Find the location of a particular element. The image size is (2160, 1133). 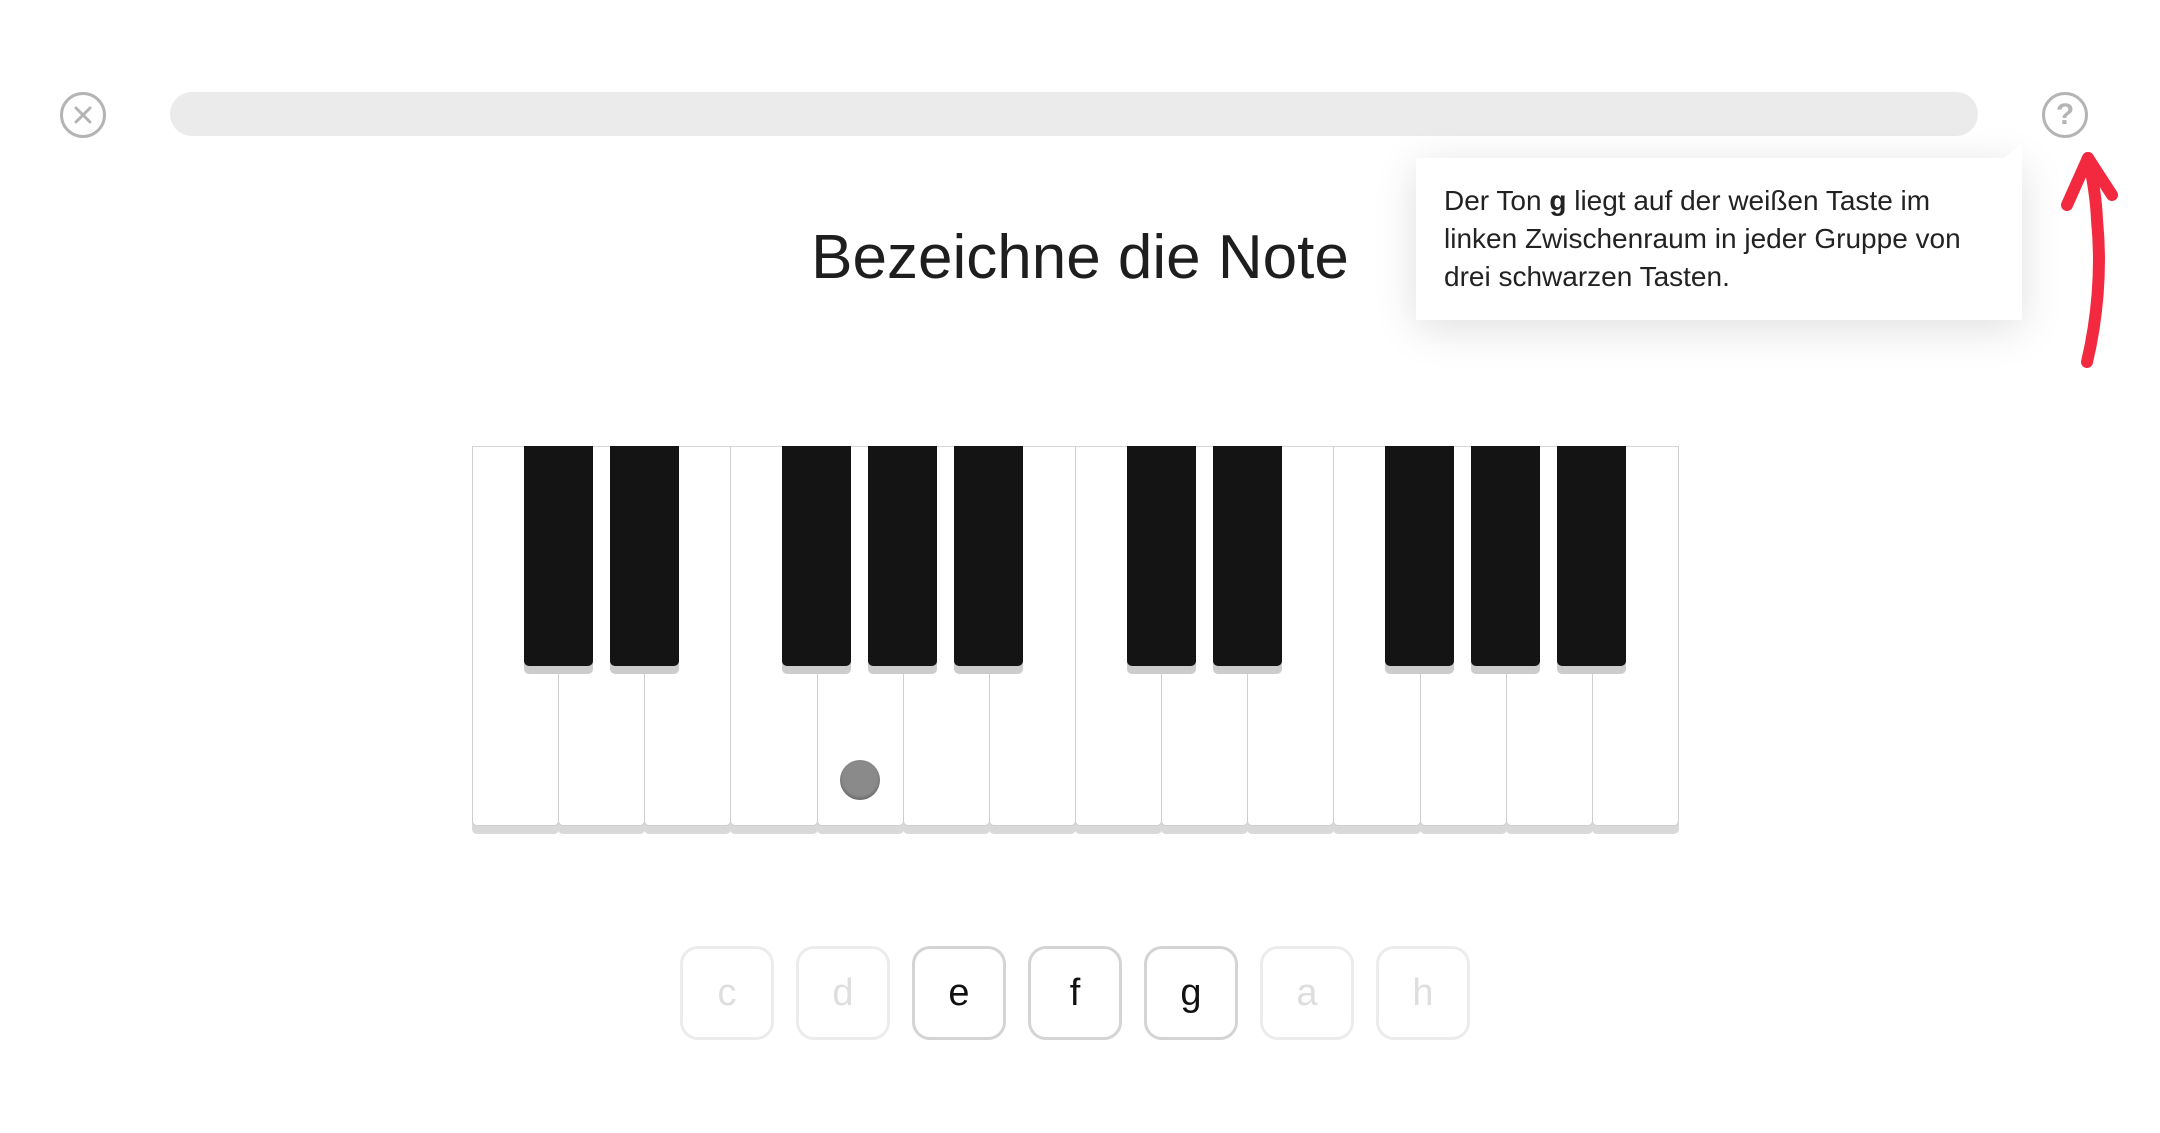

answer-button-h: h is located at coordinates (1423, 993).